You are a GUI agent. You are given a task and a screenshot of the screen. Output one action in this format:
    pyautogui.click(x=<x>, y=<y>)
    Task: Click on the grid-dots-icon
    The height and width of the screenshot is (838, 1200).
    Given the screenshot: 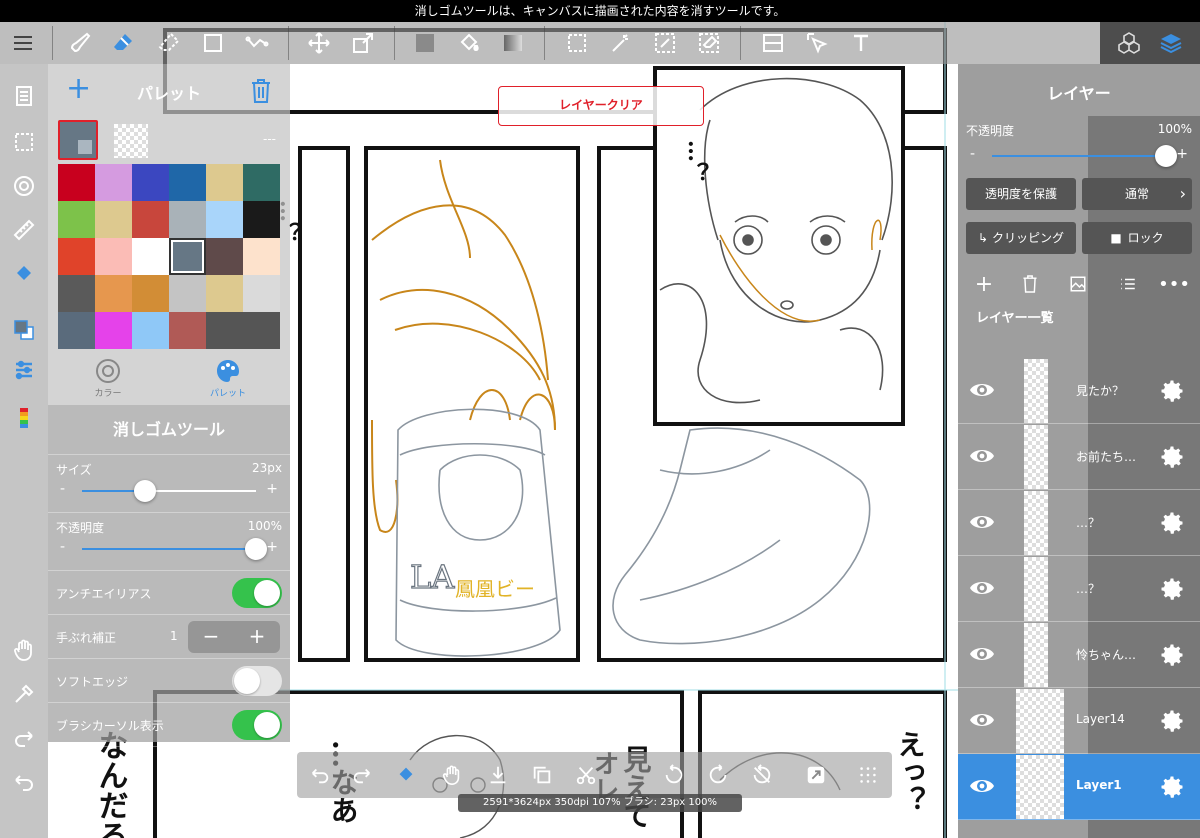 What is the action you would take?
    pyautogui.click(x=868, y=775)
    